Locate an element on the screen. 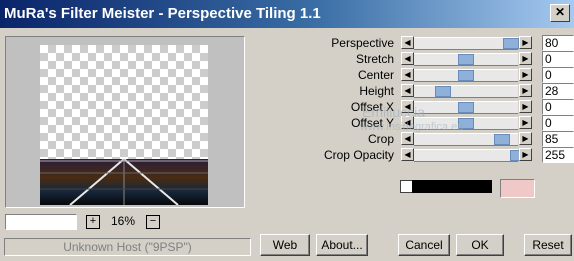 The image size is (574, 261). param-label: Height is located at coordinates (376, 91).